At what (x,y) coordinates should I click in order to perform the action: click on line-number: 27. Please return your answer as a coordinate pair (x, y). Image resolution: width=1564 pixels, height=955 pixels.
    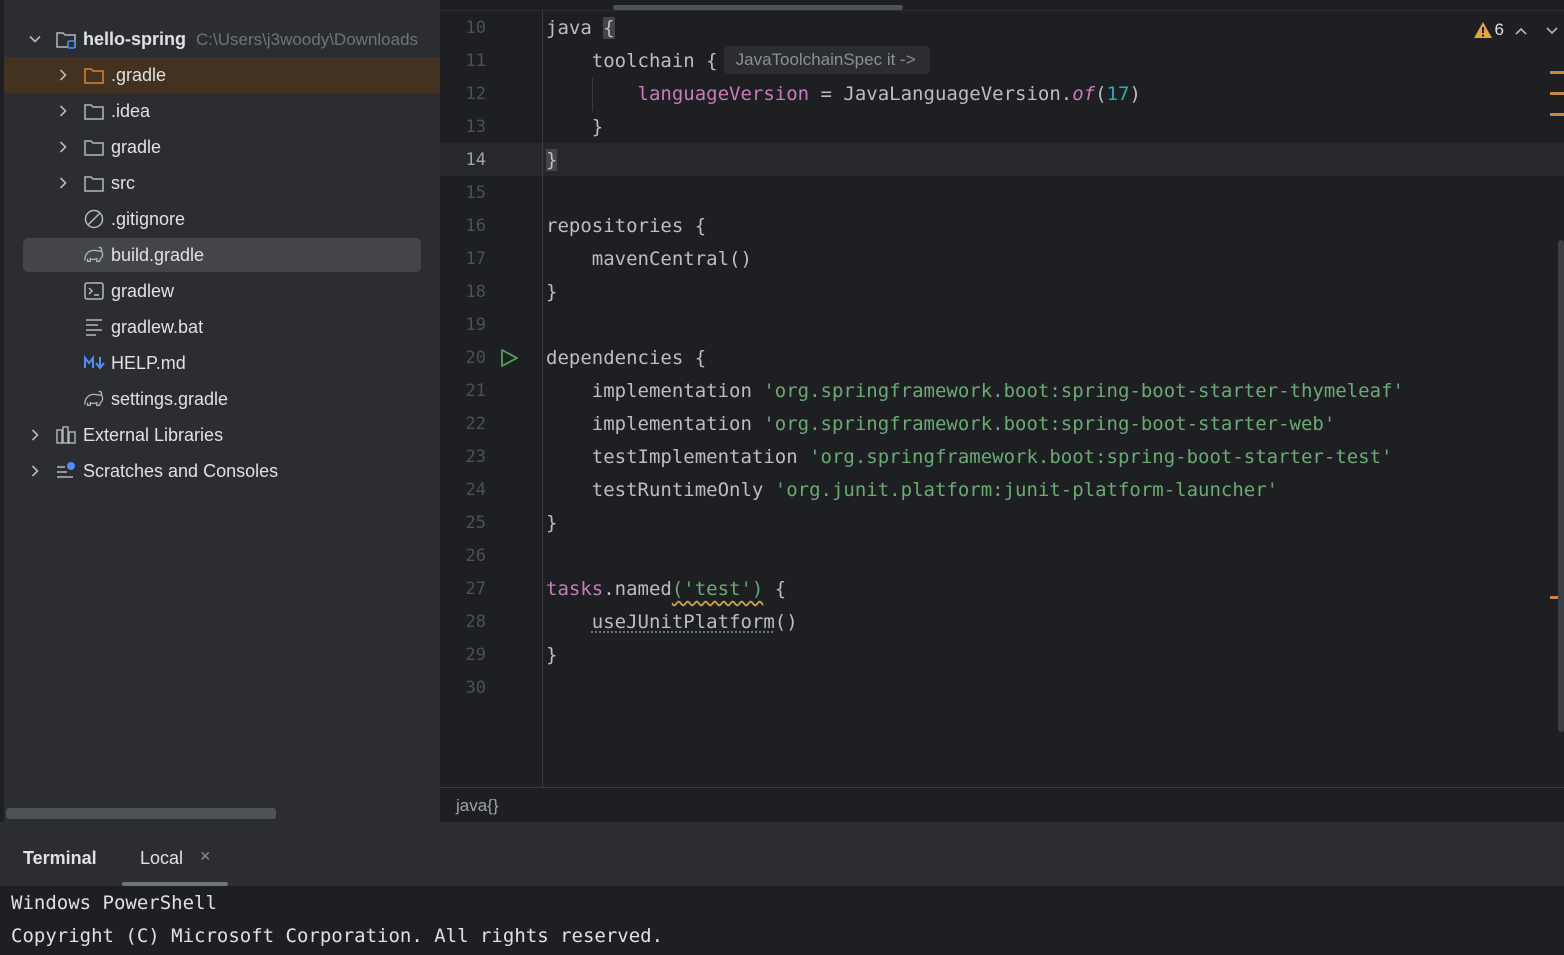
    Looking at the image, I should click on (475, 589).